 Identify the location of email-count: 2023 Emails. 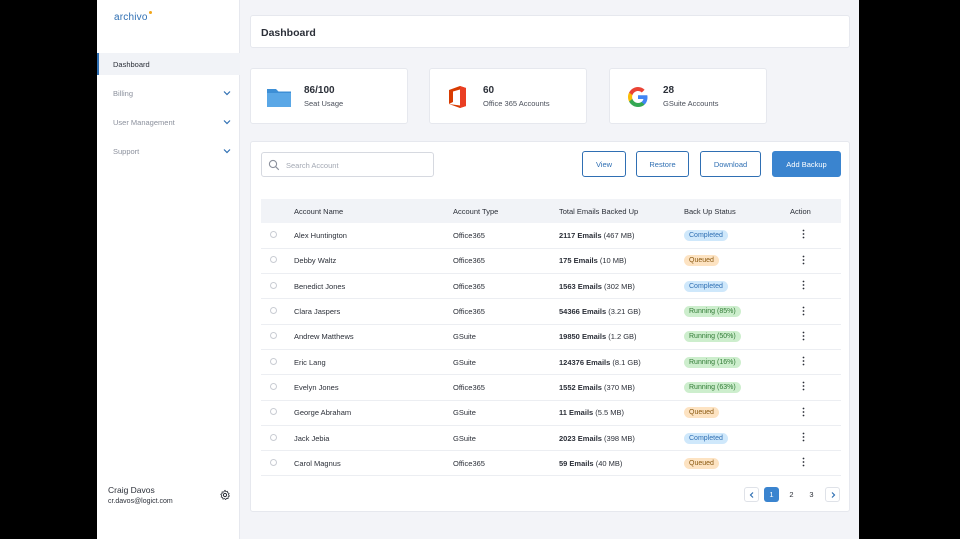
(580, 438).